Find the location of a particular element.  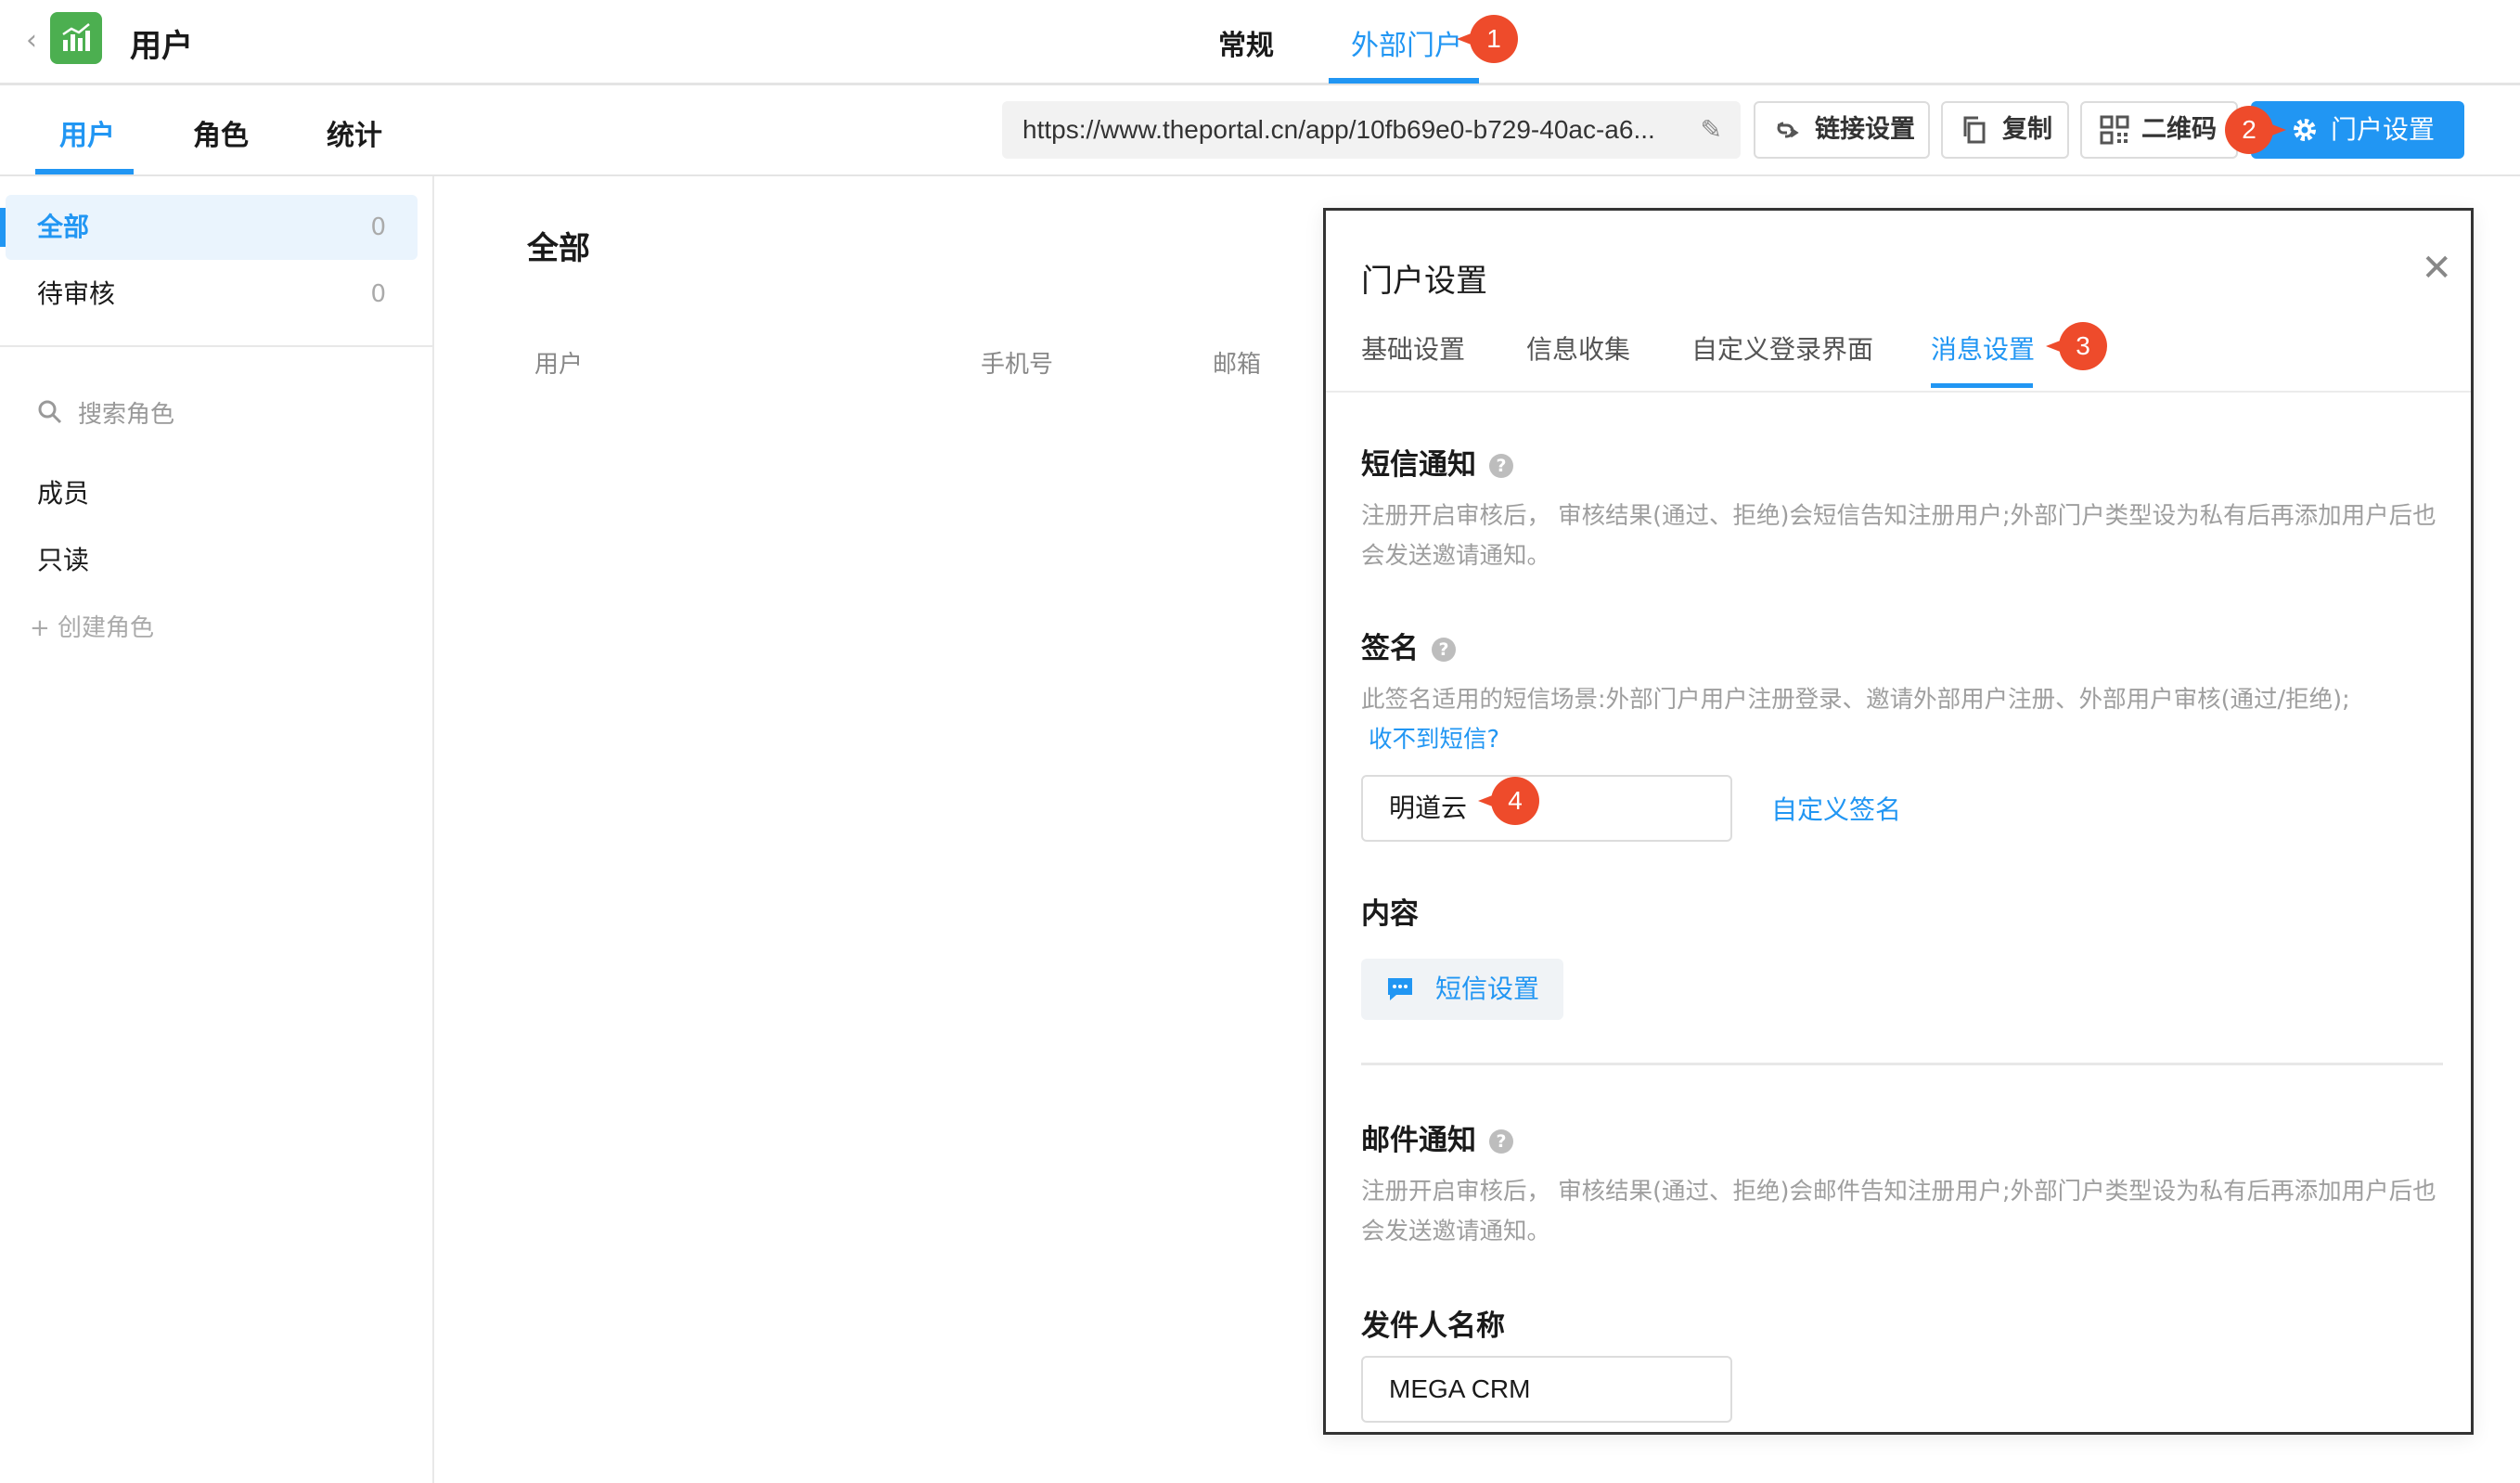

no-sms-help-link: 收不到短信? is located at coordinates (1430, 740).